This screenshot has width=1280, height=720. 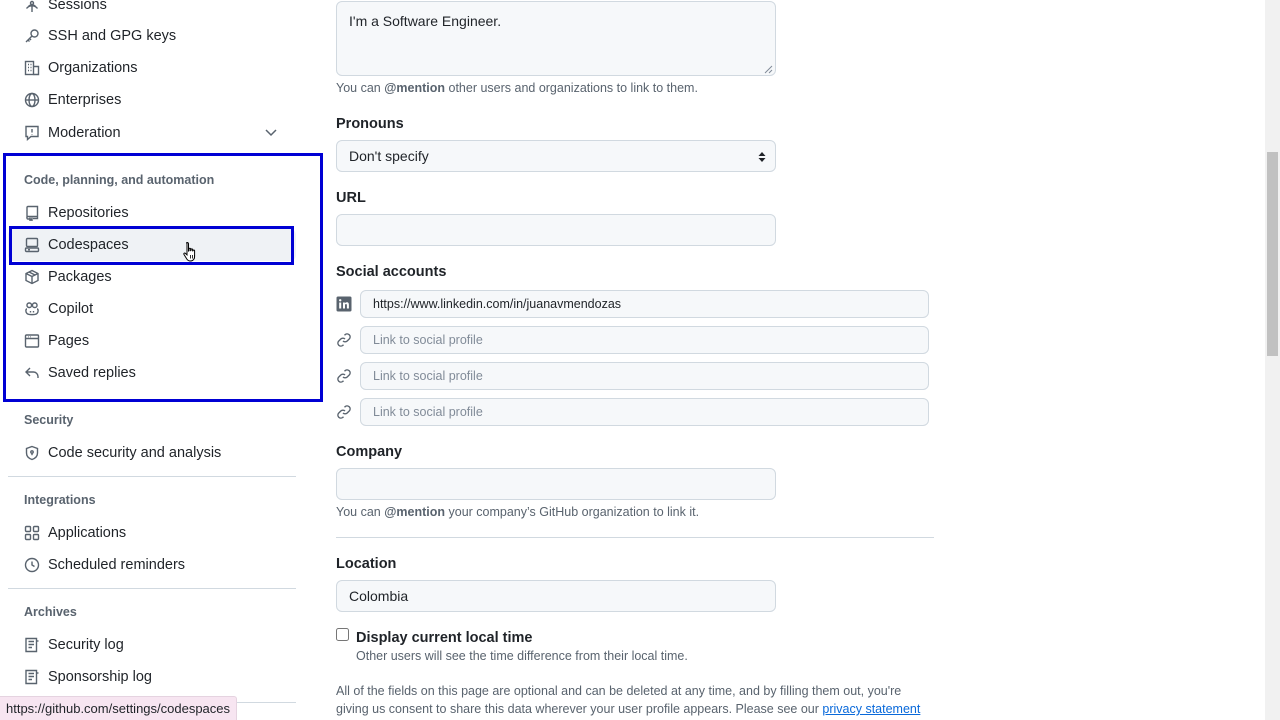 I want to click on sidebar-item-label: Packages, so click(x=80, y=277).